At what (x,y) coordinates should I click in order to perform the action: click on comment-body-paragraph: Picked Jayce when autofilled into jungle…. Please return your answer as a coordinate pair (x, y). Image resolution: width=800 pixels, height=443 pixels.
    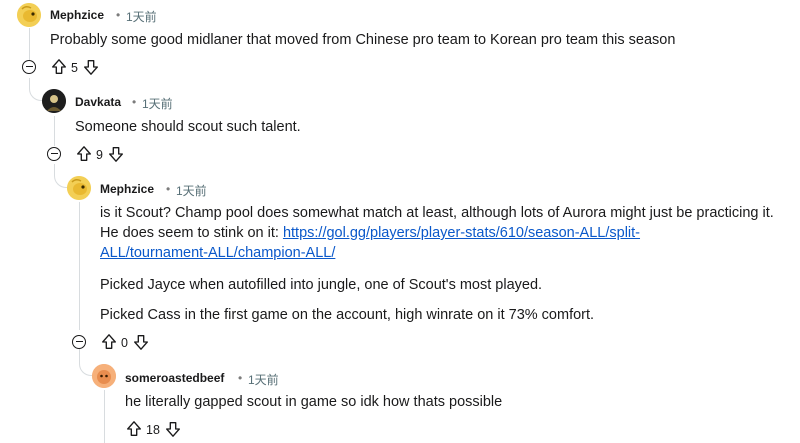
    Looking at the image, I should click on (321, 285).